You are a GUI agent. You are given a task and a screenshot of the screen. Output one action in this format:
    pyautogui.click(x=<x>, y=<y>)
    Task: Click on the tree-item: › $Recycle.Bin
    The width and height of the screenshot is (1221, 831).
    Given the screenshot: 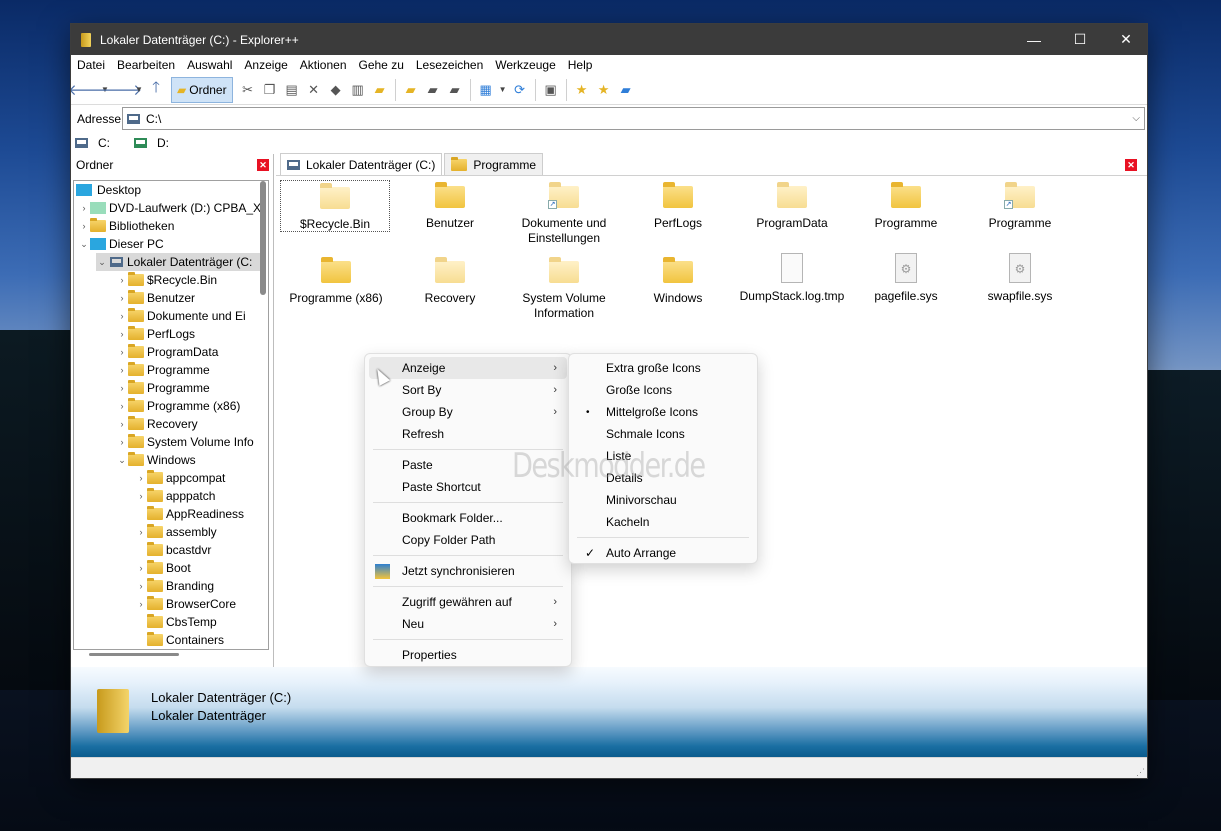 What is the action you would take?
    pyautogui.click(x=166, y=280)
    